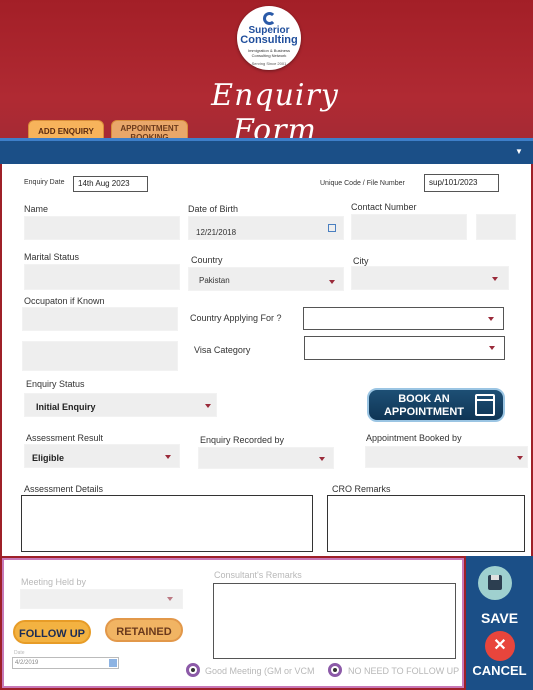 The height and width of the screenshot is (690, 533). Describe the element at coordinates (207, 260) in the screenshot. I see `country-label: Country` at that location.